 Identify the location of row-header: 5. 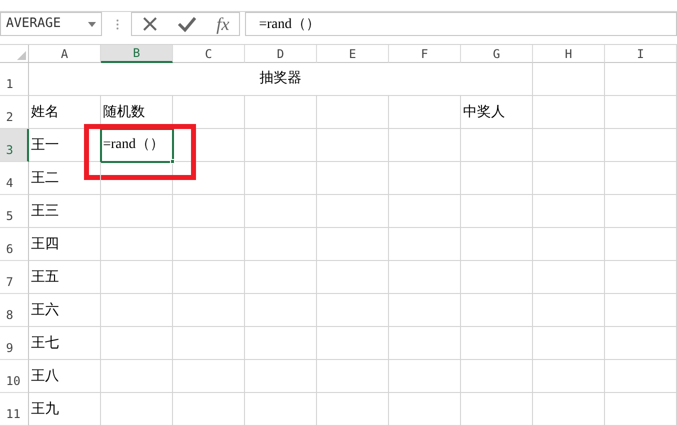
(14, 211).